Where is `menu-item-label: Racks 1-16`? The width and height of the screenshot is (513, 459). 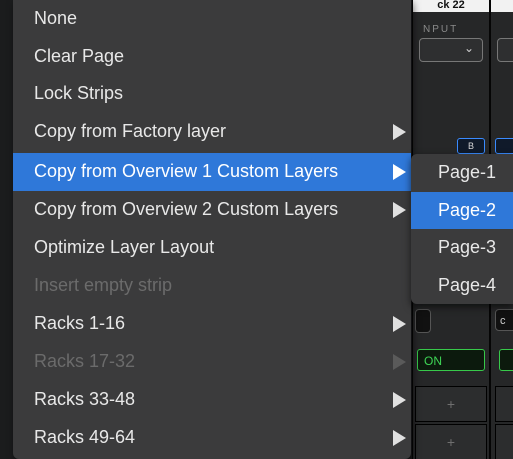
menu-item-label: Racks 1-16 is located at coordinates (80, 323).